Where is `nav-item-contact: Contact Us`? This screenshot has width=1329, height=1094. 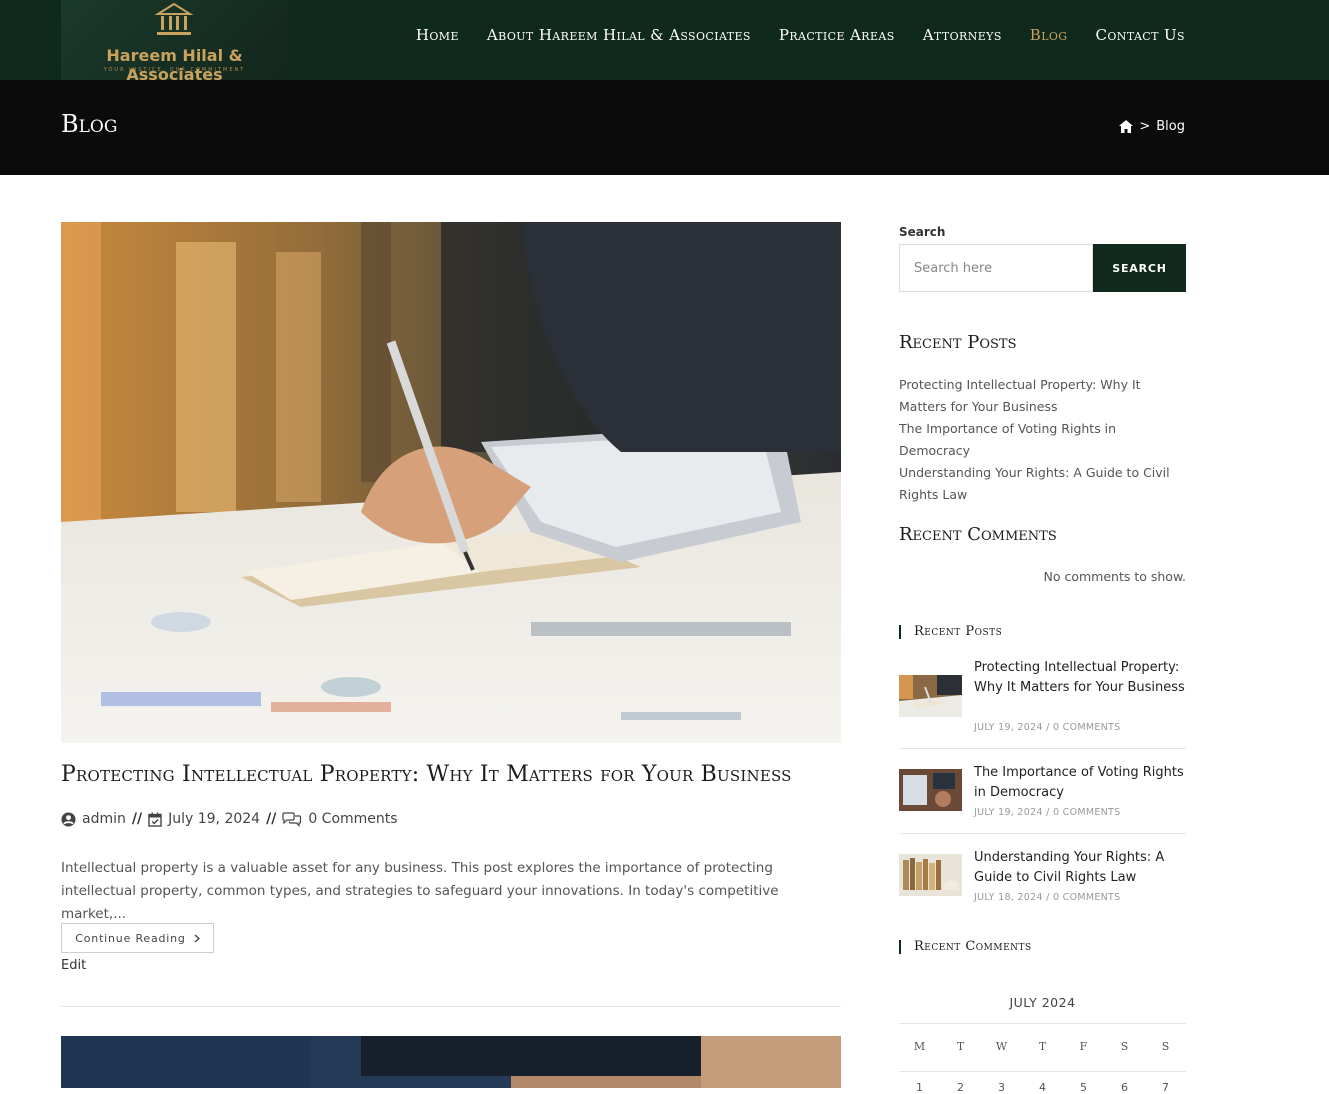 nav-item-contact: Contact Us is located at coordinates (1141, 35).